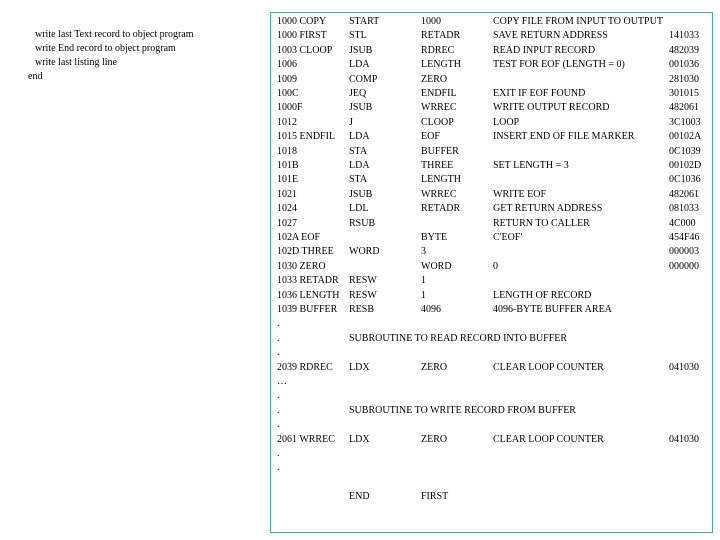 This screenshot has height=540, width=720. I want to click on note-line: write last listing line, so click(76, 62).